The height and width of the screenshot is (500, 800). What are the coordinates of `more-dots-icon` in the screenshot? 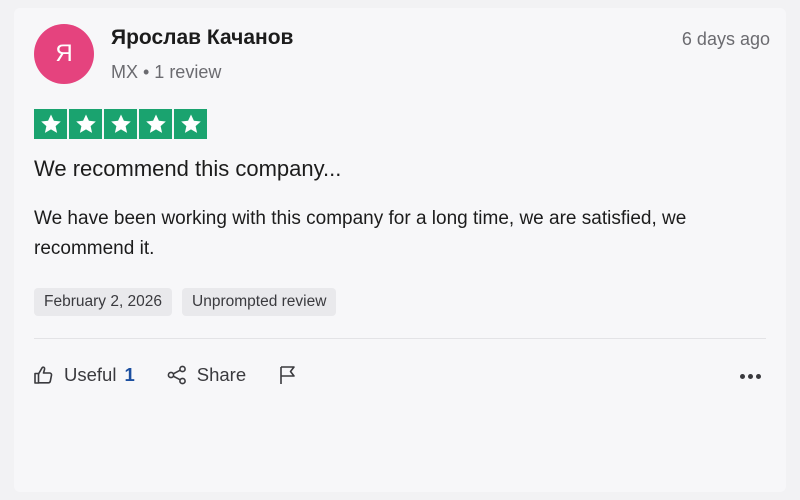 It's located at (742, 376).